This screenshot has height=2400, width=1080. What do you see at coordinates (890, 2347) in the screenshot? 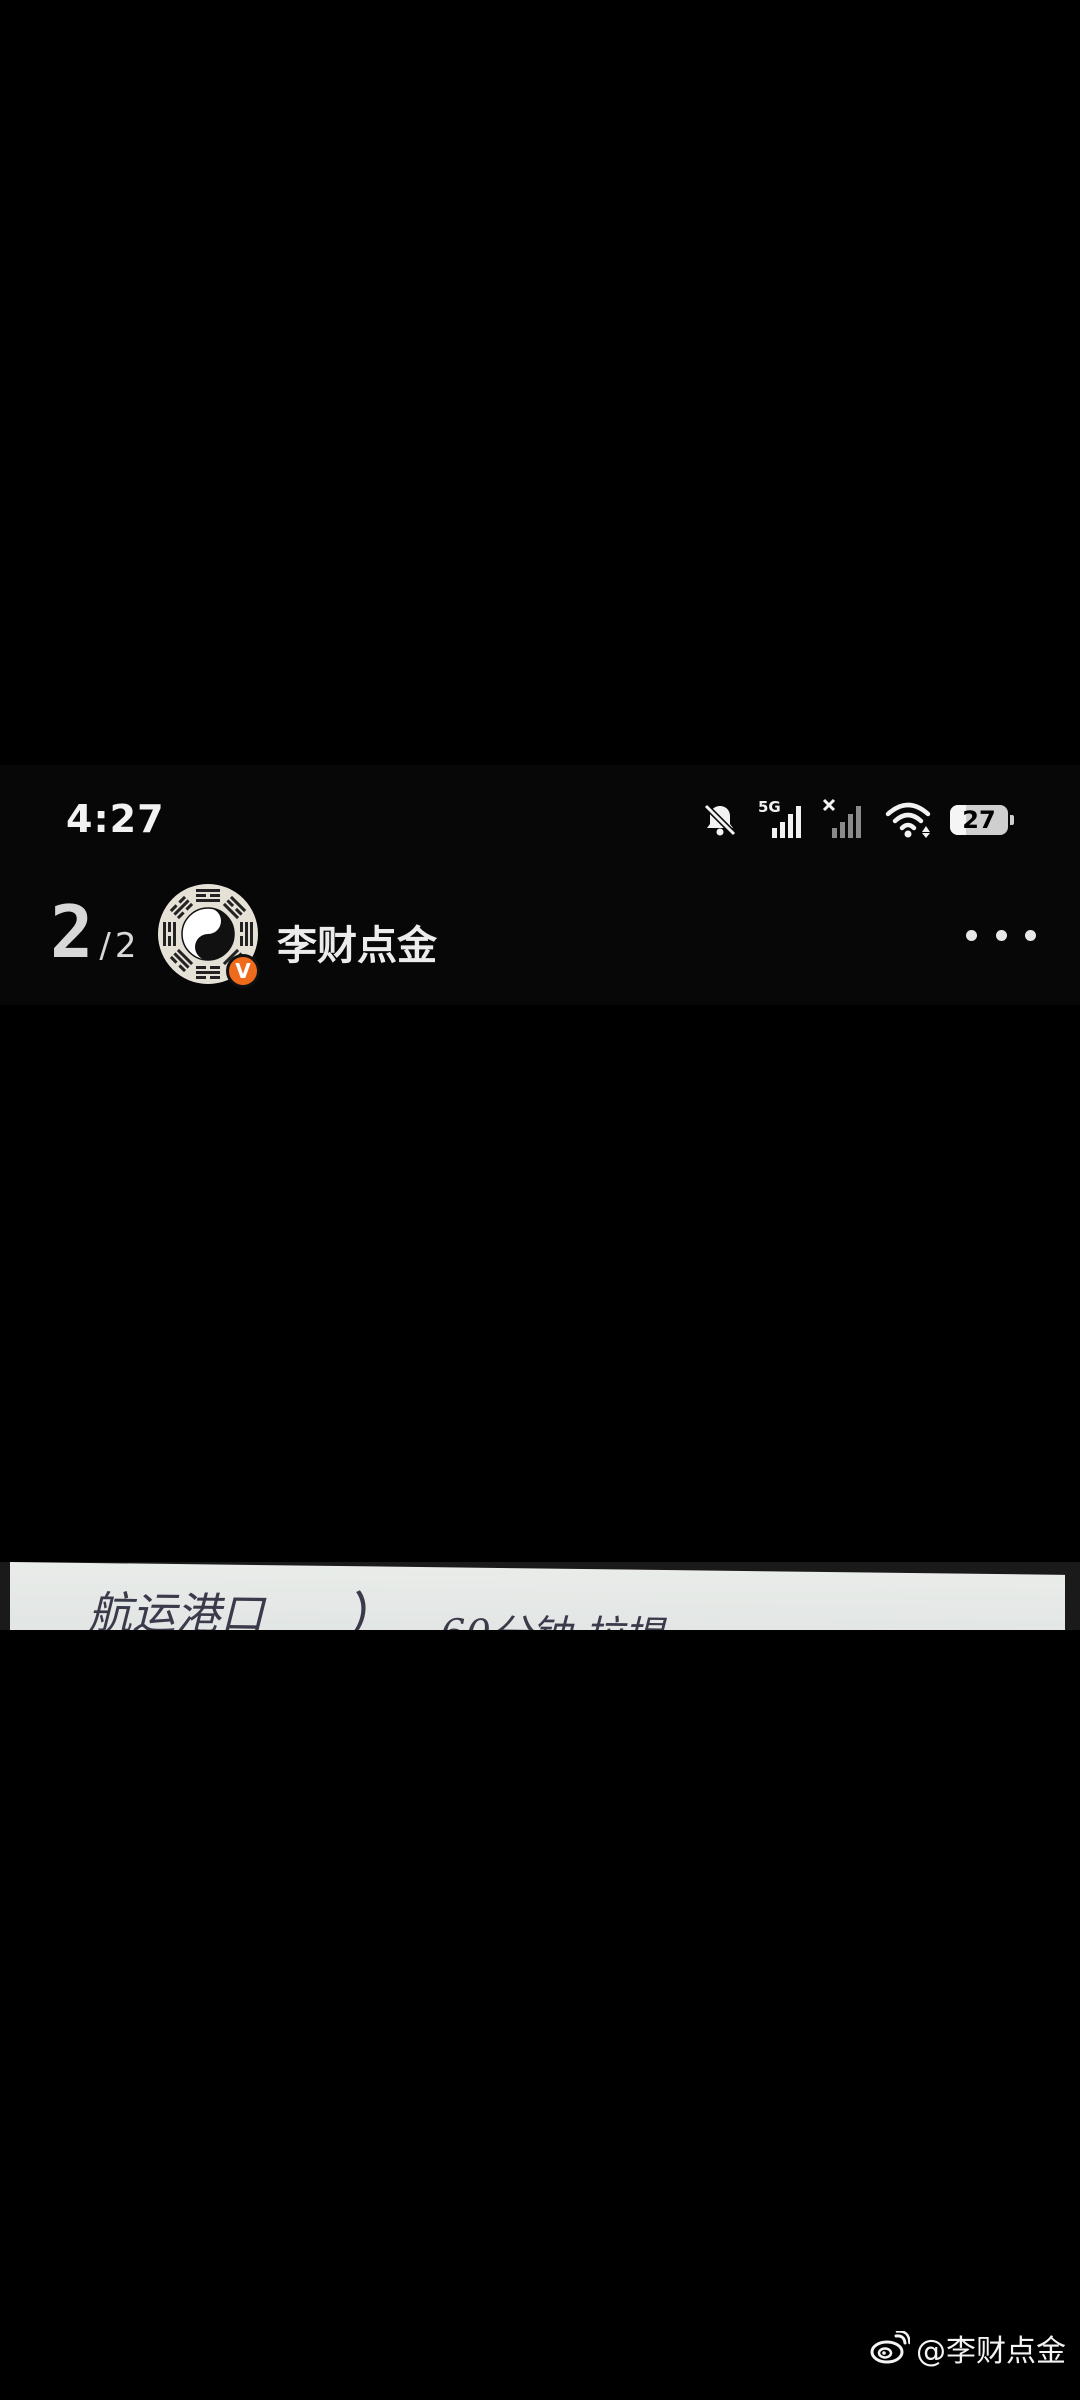
I see `weibo-logo-icon` at bounding box center [890, 2347].